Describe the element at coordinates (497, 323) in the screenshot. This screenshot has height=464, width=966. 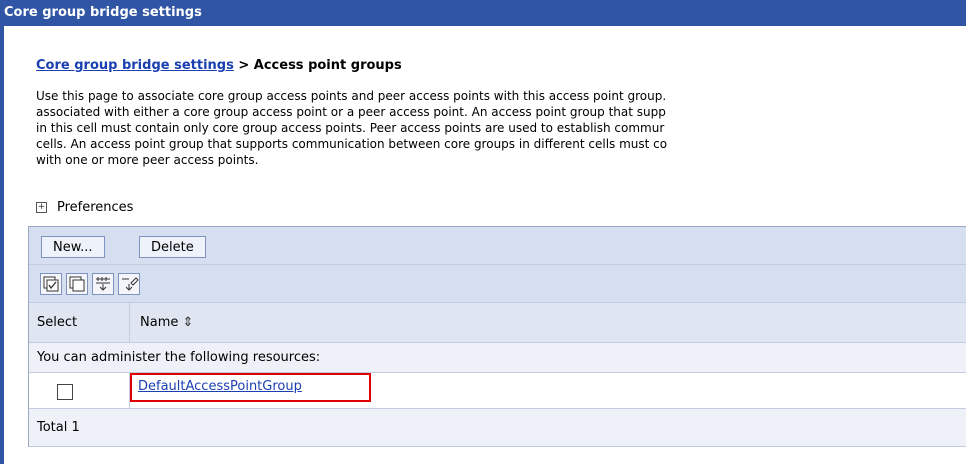
I see `table-header: Select Name ⇕` at that location.